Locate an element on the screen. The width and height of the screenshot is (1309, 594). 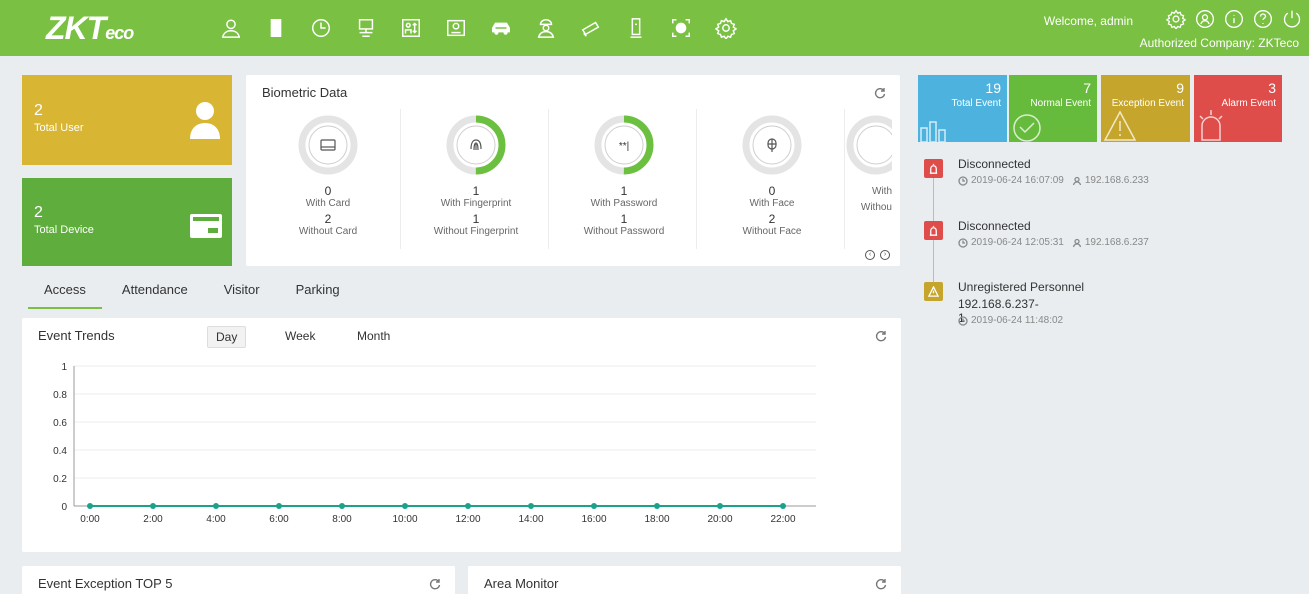
event-ip: 192.168.6.237 is located at coordinates (1116, 242).